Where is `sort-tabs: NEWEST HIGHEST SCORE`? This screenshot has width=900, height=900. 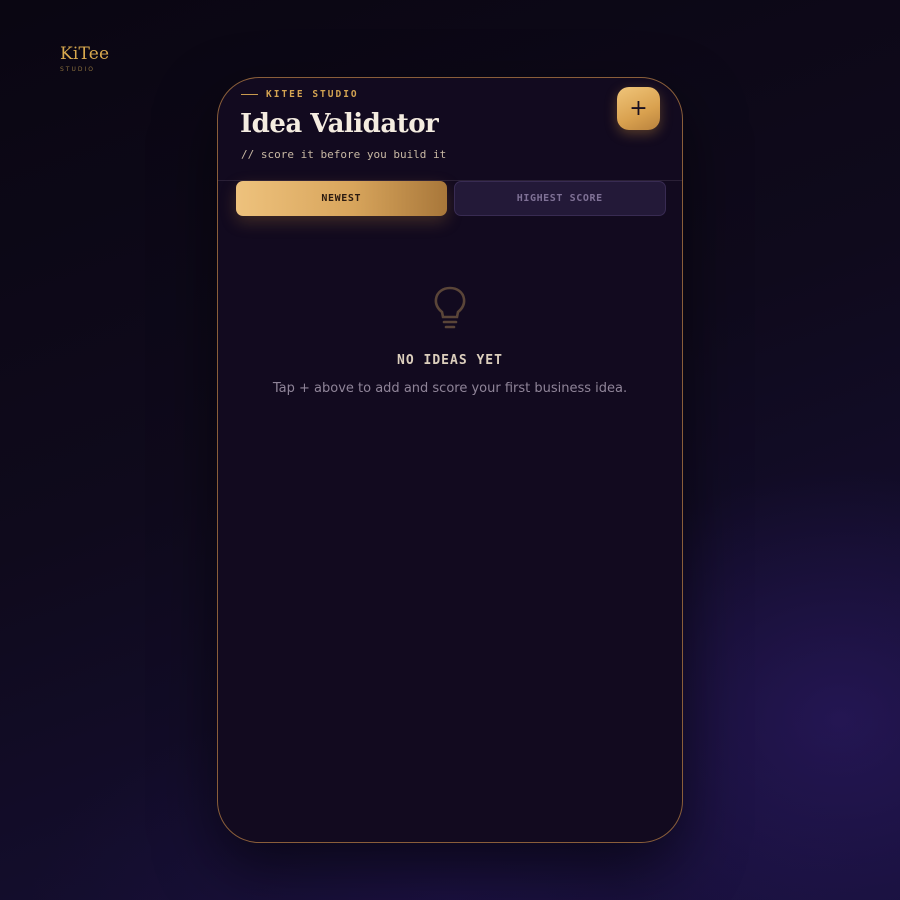 sort-tabs: NEWEST HIGHEST SCORE is located at coordinates (451, 199).